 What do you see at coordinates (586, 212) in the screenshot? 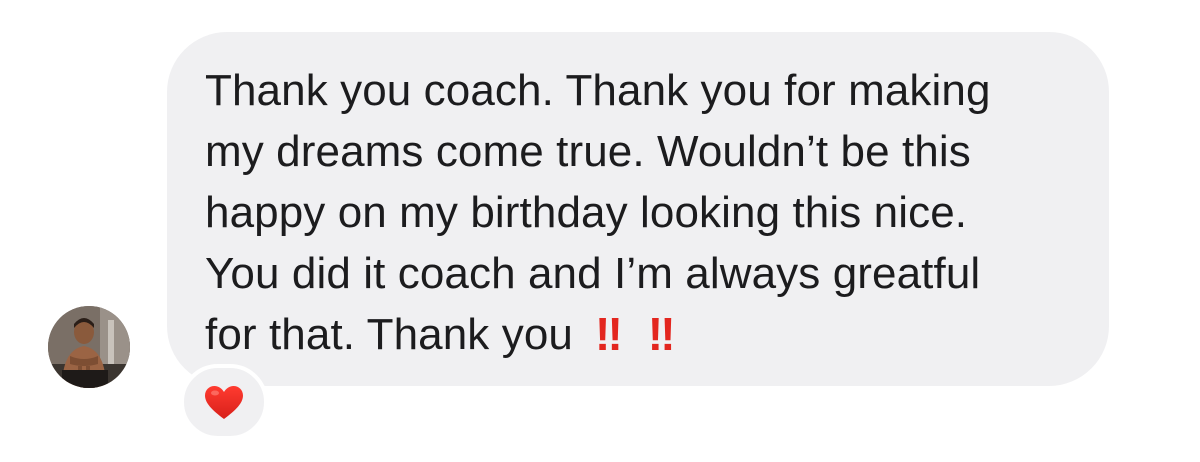
I see `message-line: happy on my birthday looking this nice.` at bounding box center [586, 212].